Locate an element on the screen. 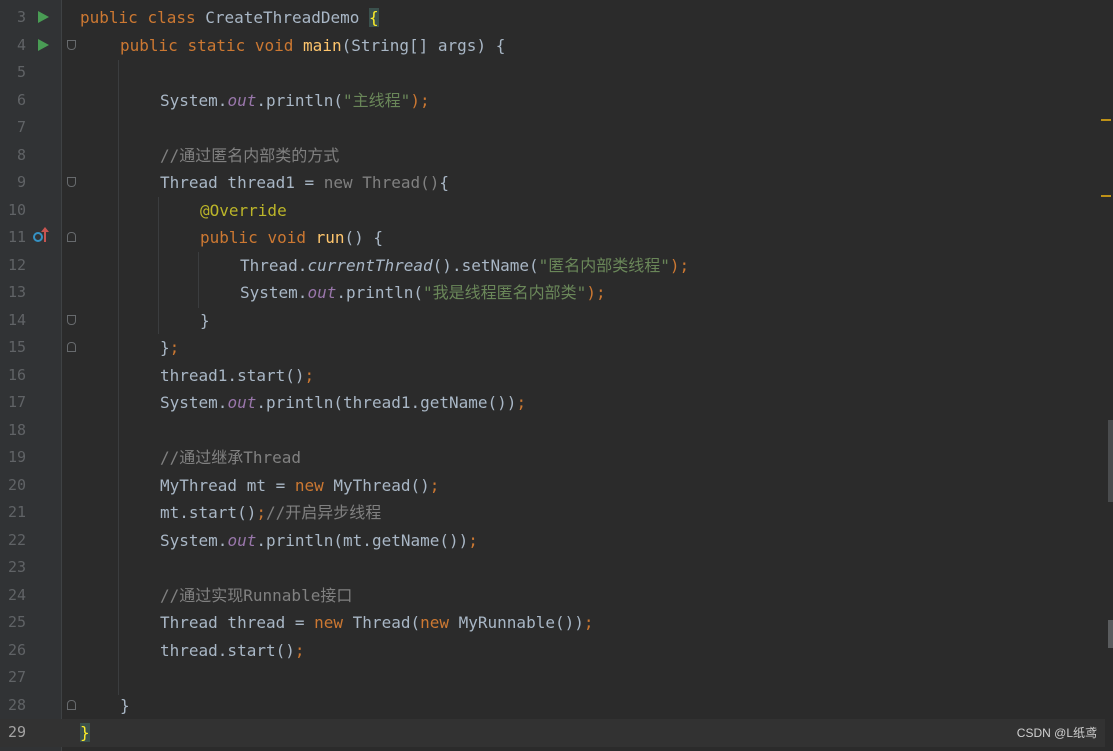 The image size is (1113, 751). line-number: 28 is located at coordinates (16, 705).